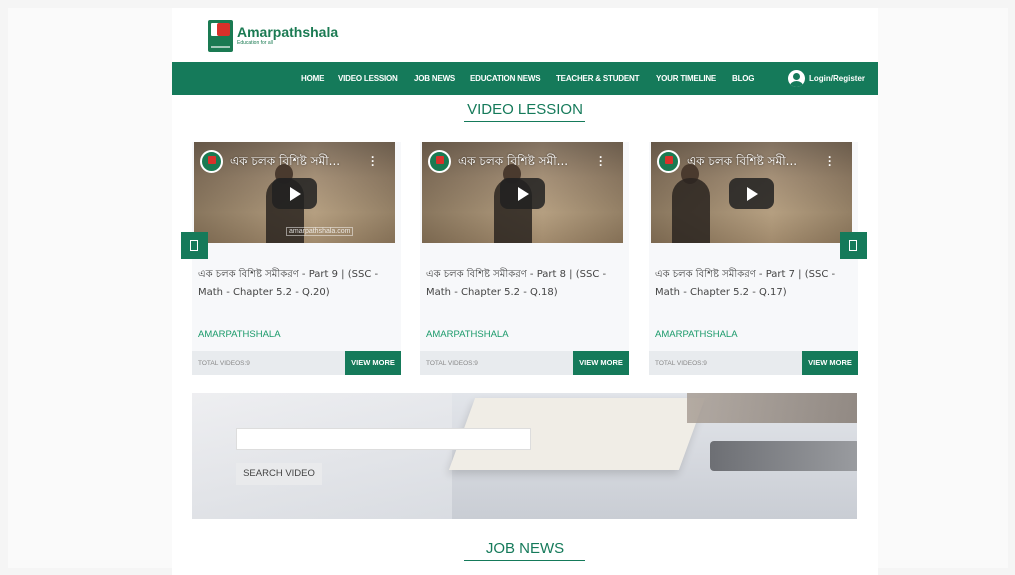 The width and height of the screenshot is (1015, 575). Describe the element at coordinates (524, 456) in the screenshot. I see `search-banner: SEARCH VIDEO` at that location.